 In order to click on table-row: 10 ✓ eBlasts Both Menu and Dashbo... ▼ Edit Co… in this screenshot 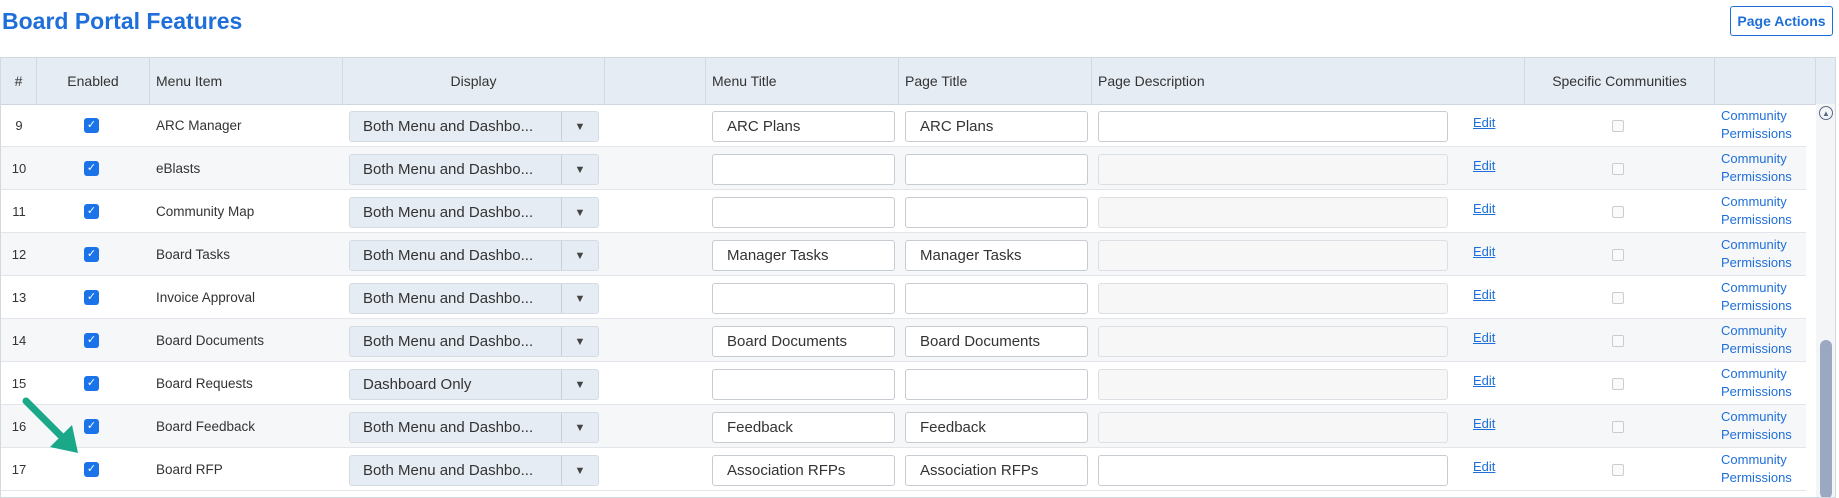, I will do `click(903, 168)`.